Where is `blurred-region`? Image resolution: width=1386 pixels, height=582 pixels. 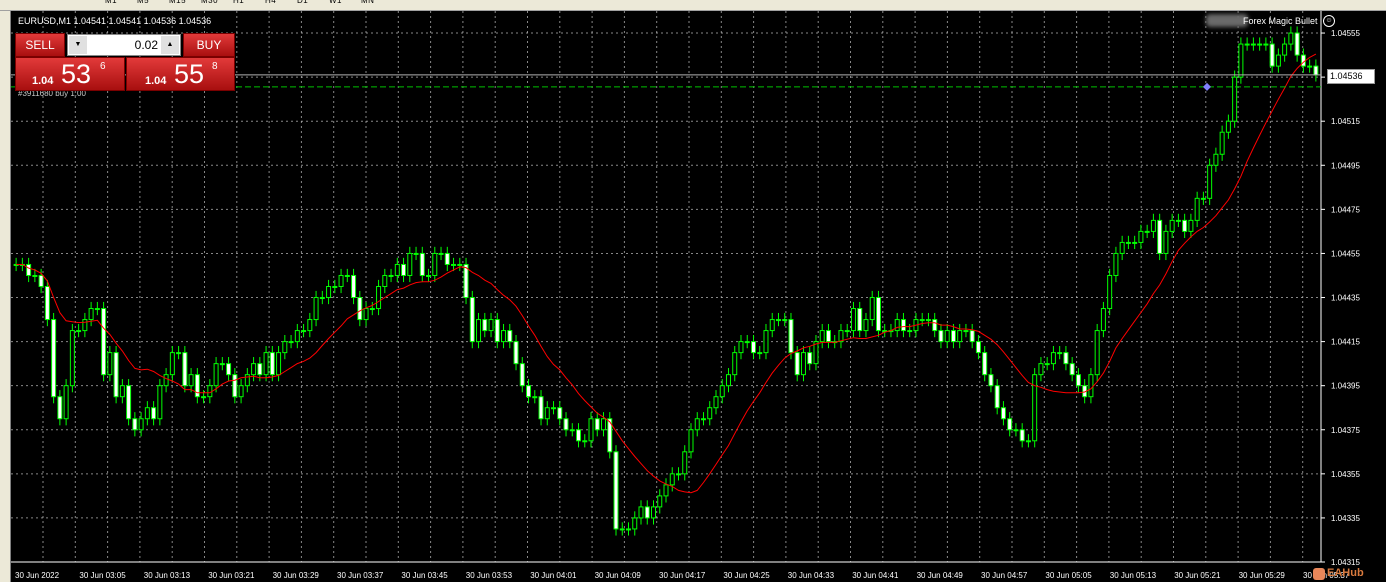
blurred-region is located at coordinates (1227, 20).